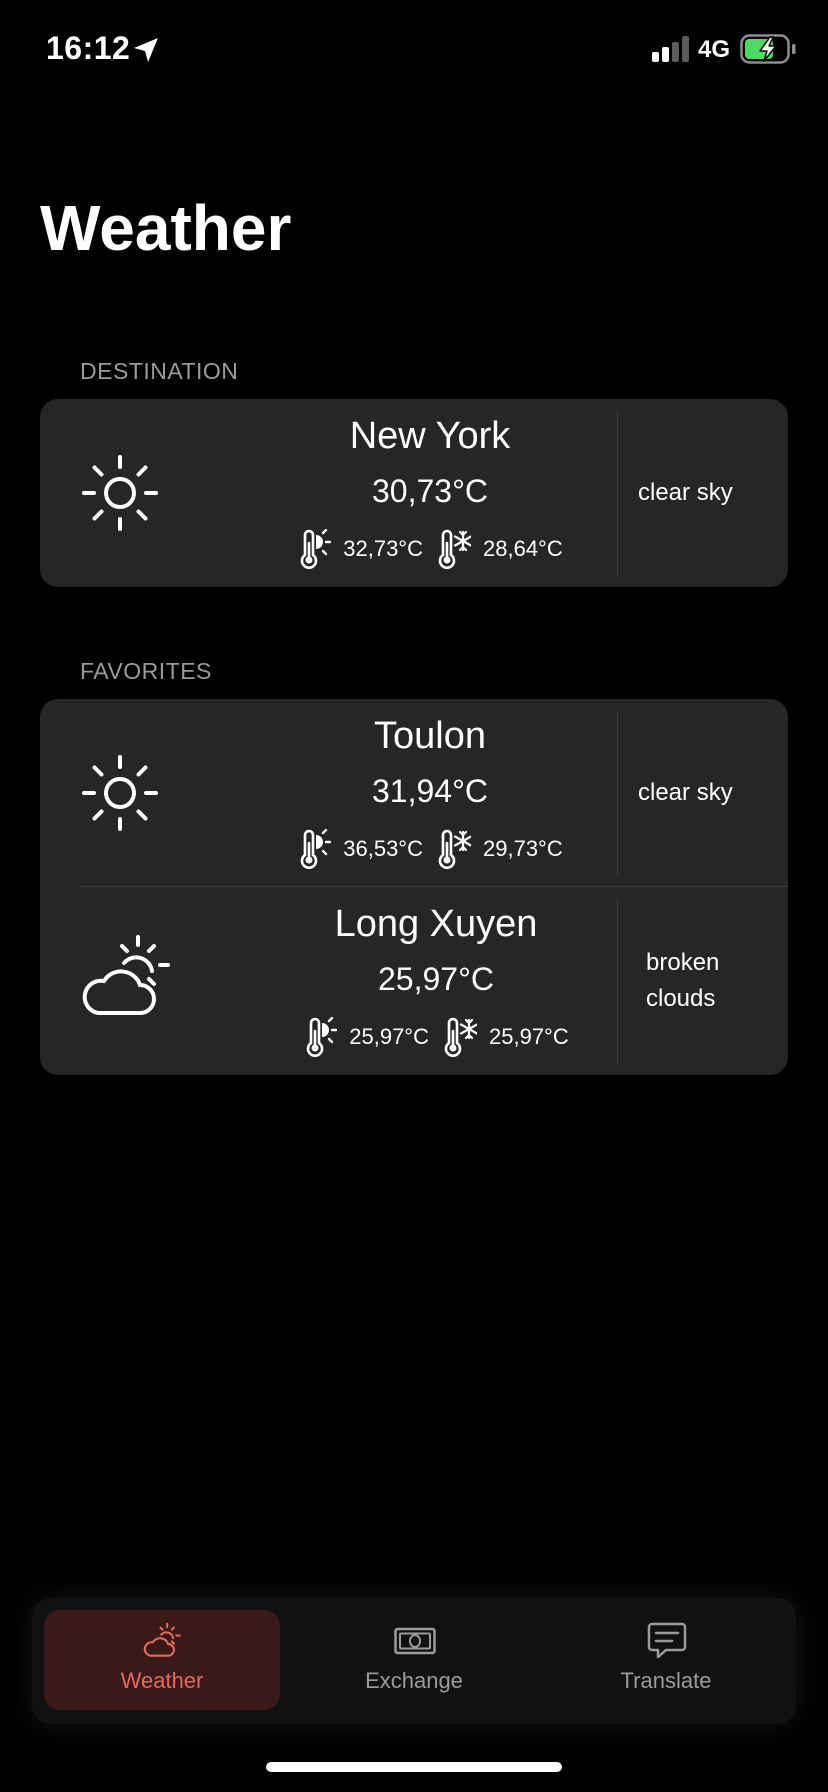 The height and width of the screenshot is (1792, 828). I want to click on status-time: 16:12, so click(88, 48).